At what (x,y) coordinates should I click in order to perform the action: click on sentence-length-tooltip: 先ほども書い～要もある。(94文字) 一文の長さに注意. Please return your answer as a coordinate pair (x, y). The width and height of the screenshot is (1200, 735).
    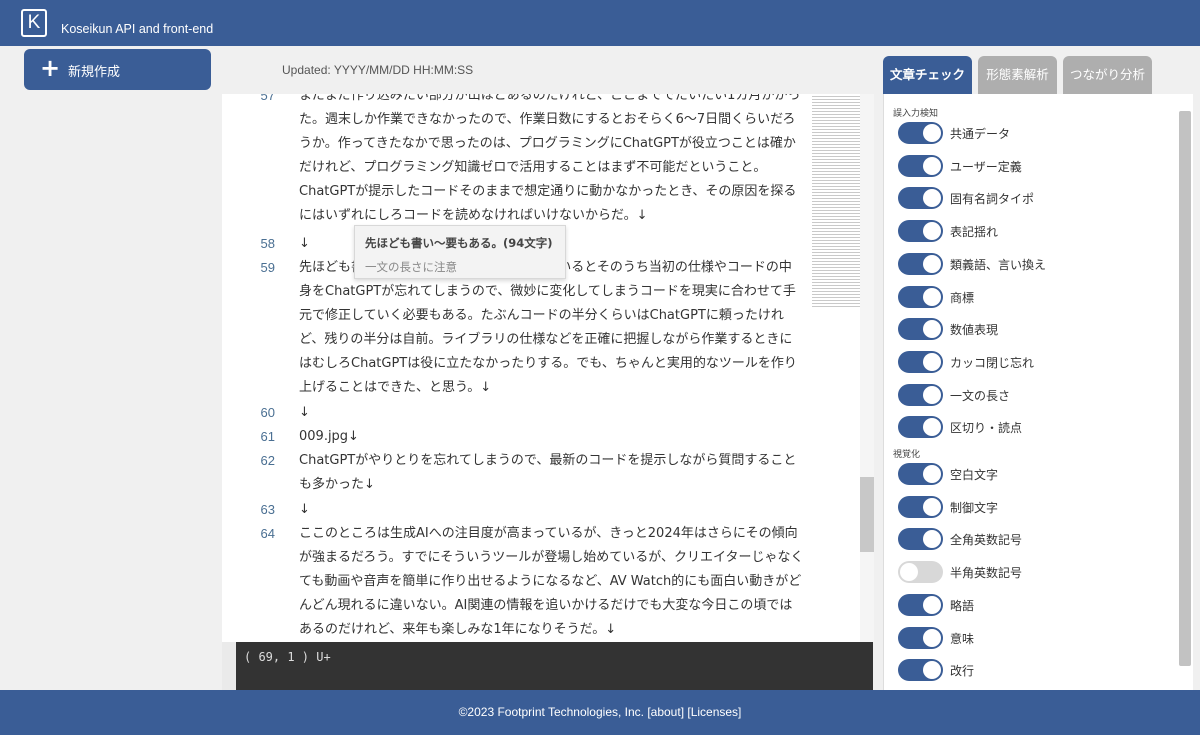
    Looking at the image, I should click on (460, 252).